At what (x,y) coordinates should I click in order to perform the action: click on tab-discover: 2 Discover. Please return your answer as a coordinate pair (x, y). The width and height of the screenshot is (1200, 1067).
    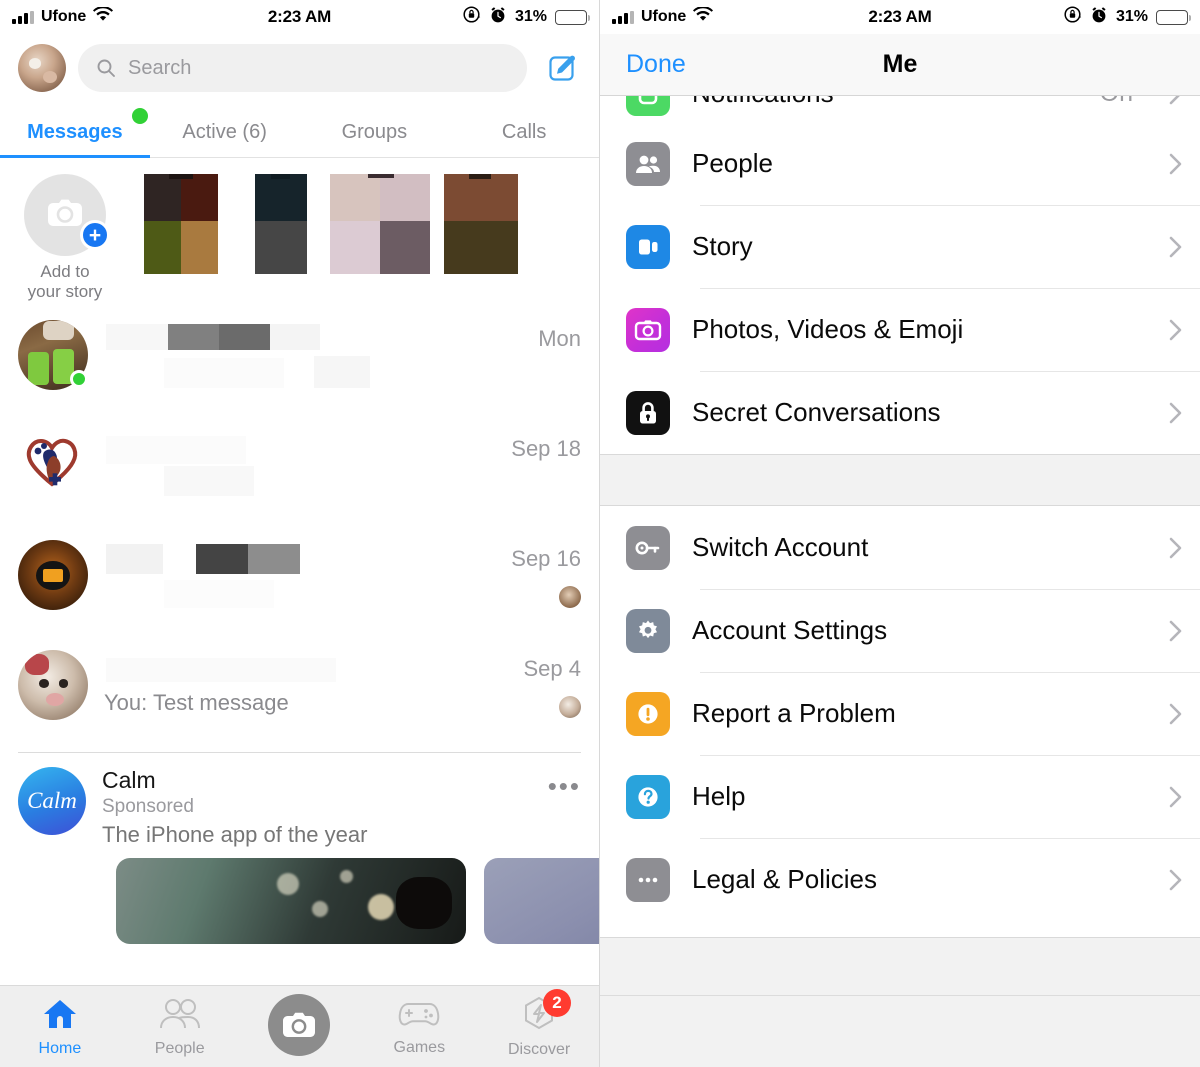
    Looking at the image, I should click on (539, 1023).